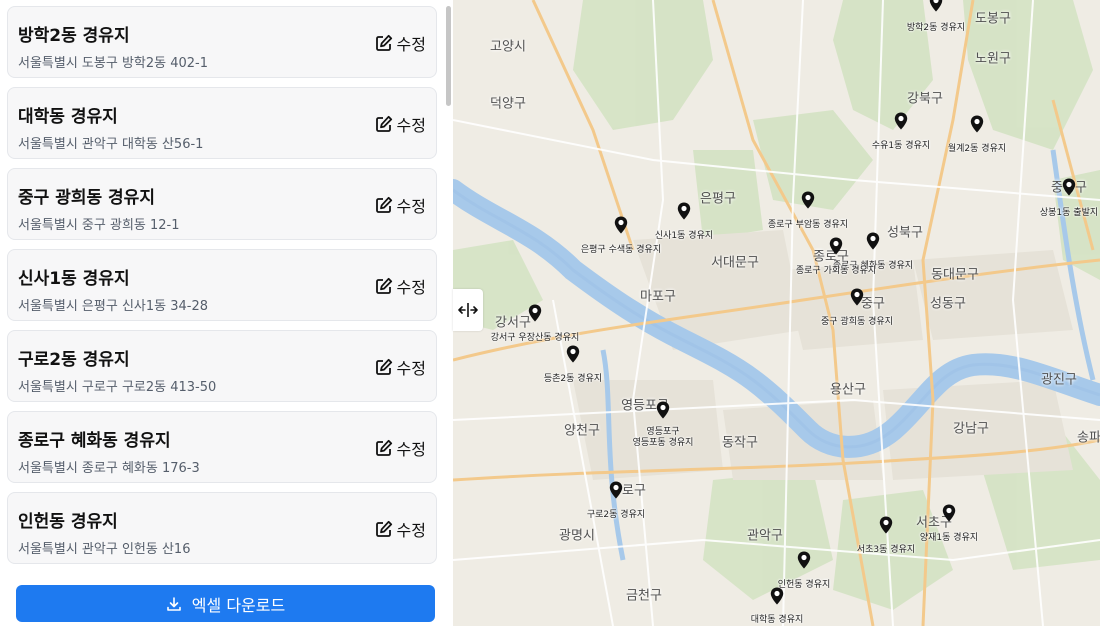  I want to click on district-label: 강북구, so click(925, 99).